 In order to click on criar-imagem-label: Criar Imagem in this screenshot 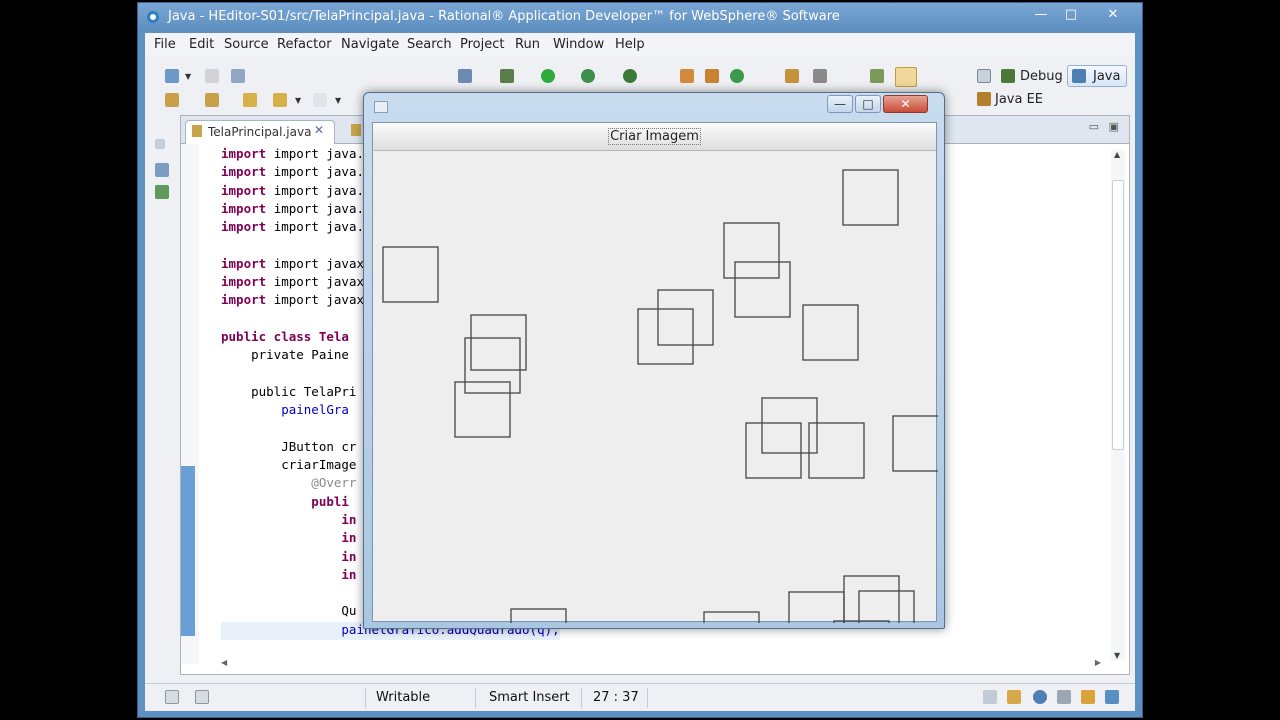, I will do `click(654, 136)`.